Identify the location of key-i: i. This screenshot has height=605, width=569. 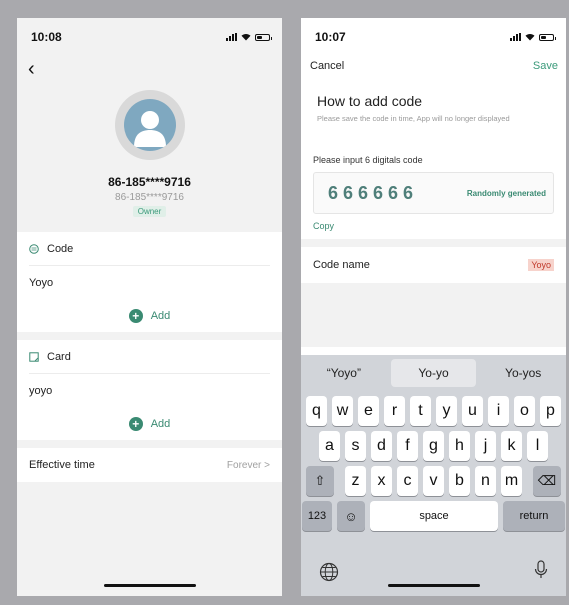
(498, 411).